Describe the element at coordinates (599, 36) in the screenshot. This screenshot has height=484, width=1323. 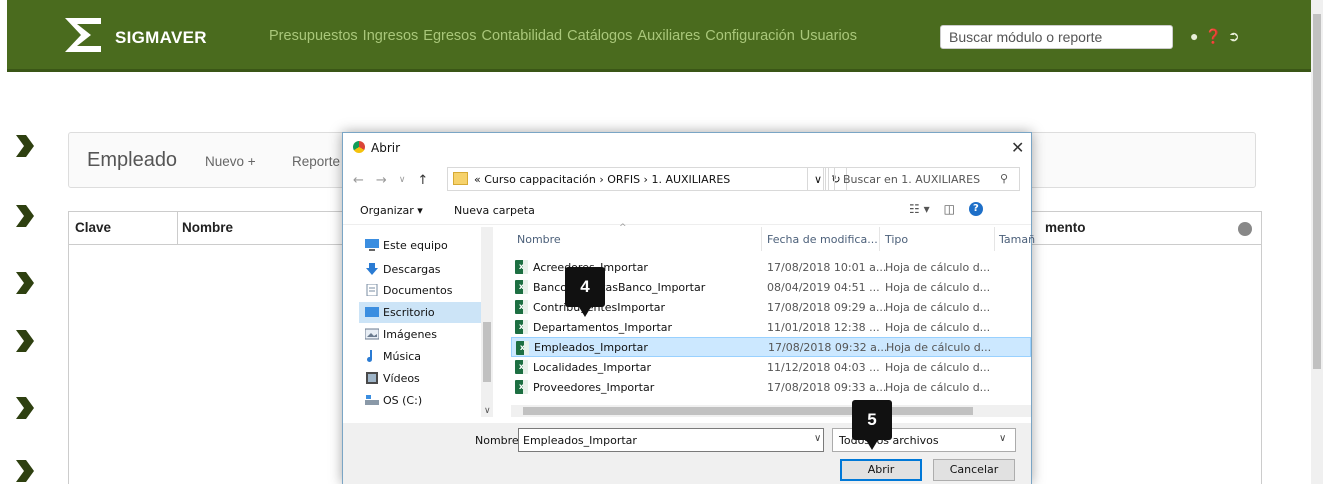
I see `nav-catalogos: Catálogos` at that location.